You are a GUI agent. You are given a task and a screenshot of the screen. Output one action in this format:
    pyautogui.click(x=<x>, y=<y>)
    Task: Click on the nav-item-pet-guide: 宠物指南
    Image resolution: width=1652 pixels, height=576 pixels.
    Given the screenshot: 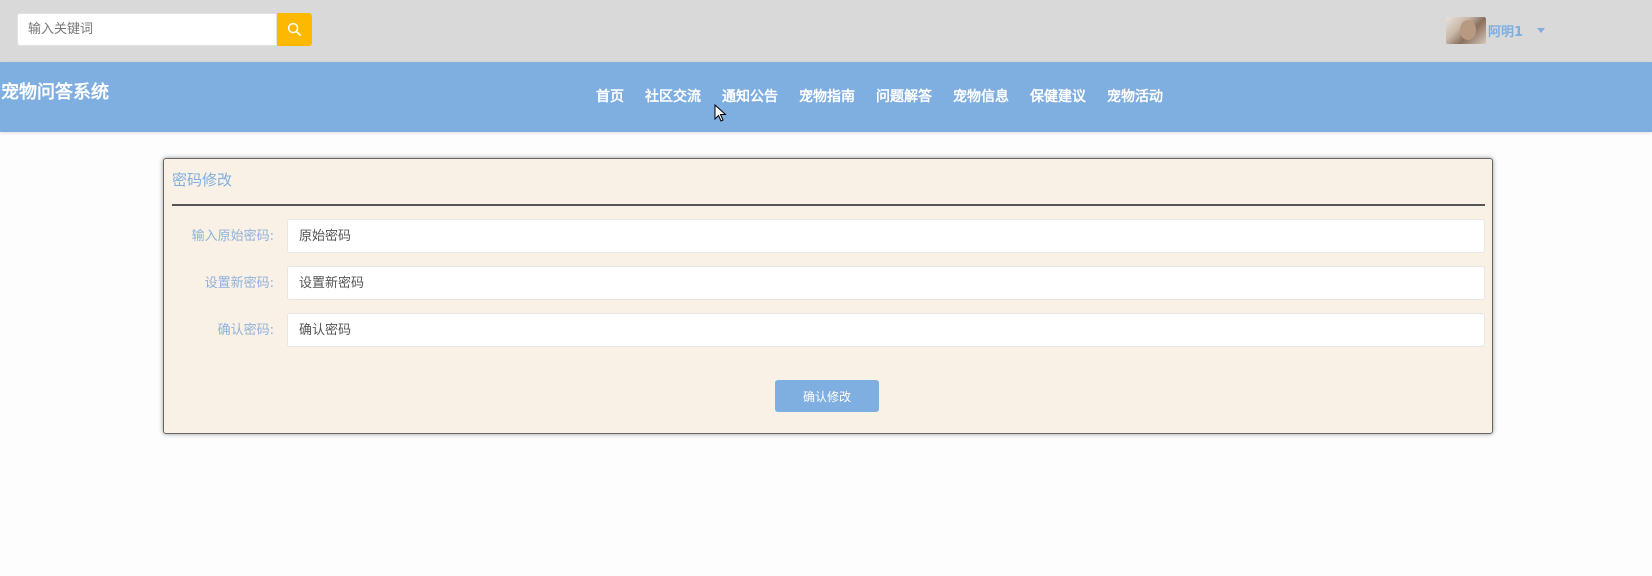 What is the action you would take?
    pyautogui.click(x=827, y=96)
    